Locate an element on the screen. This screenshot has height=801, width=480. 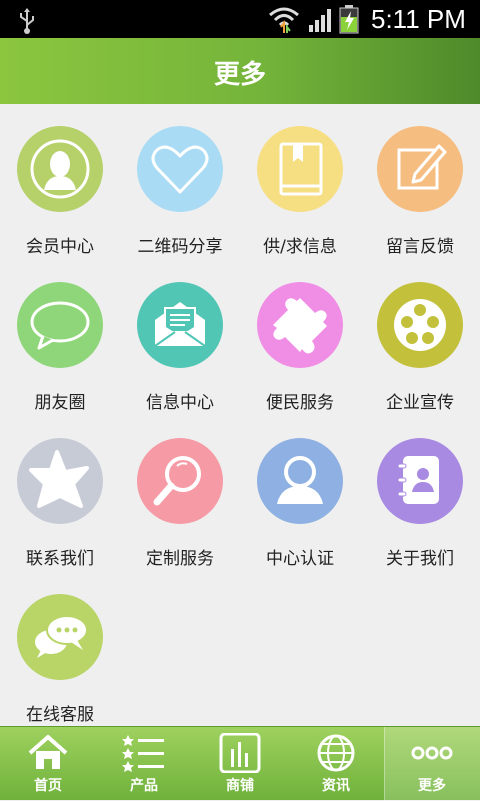
menu-item-label: 会员中心 is located at coordinates (60, 247).